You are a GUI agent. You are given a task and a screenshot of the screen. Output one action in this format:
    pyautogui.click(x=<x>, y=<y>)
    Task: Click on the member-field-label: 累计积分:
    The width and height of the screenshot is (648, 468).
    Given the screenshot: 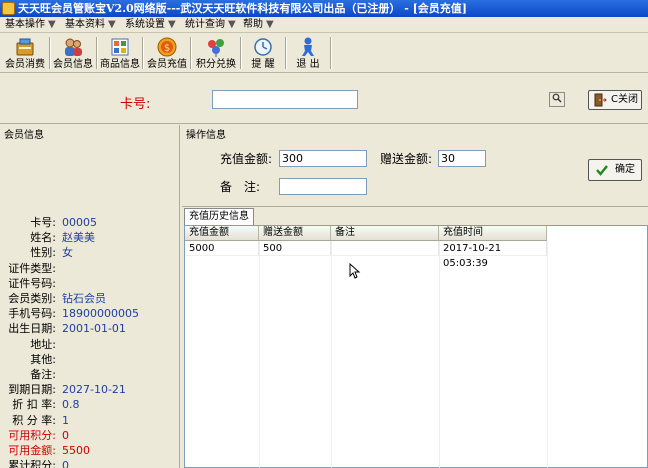 What is the action you would take?
    pyautogui.click(x=32, y=463)
    